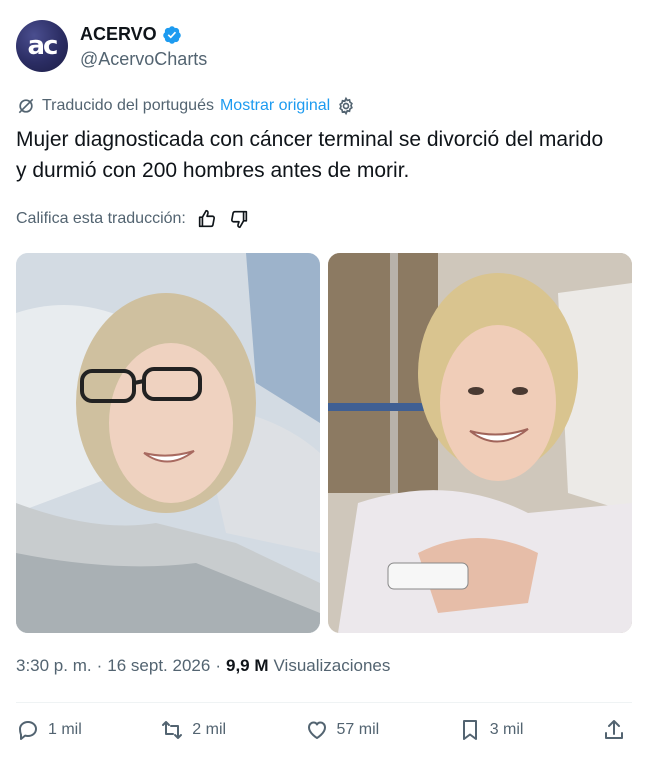  What do you see at coordinates (346, 106) in the screenshot?
I see `gear-icon` at bounding box center [346, 106].